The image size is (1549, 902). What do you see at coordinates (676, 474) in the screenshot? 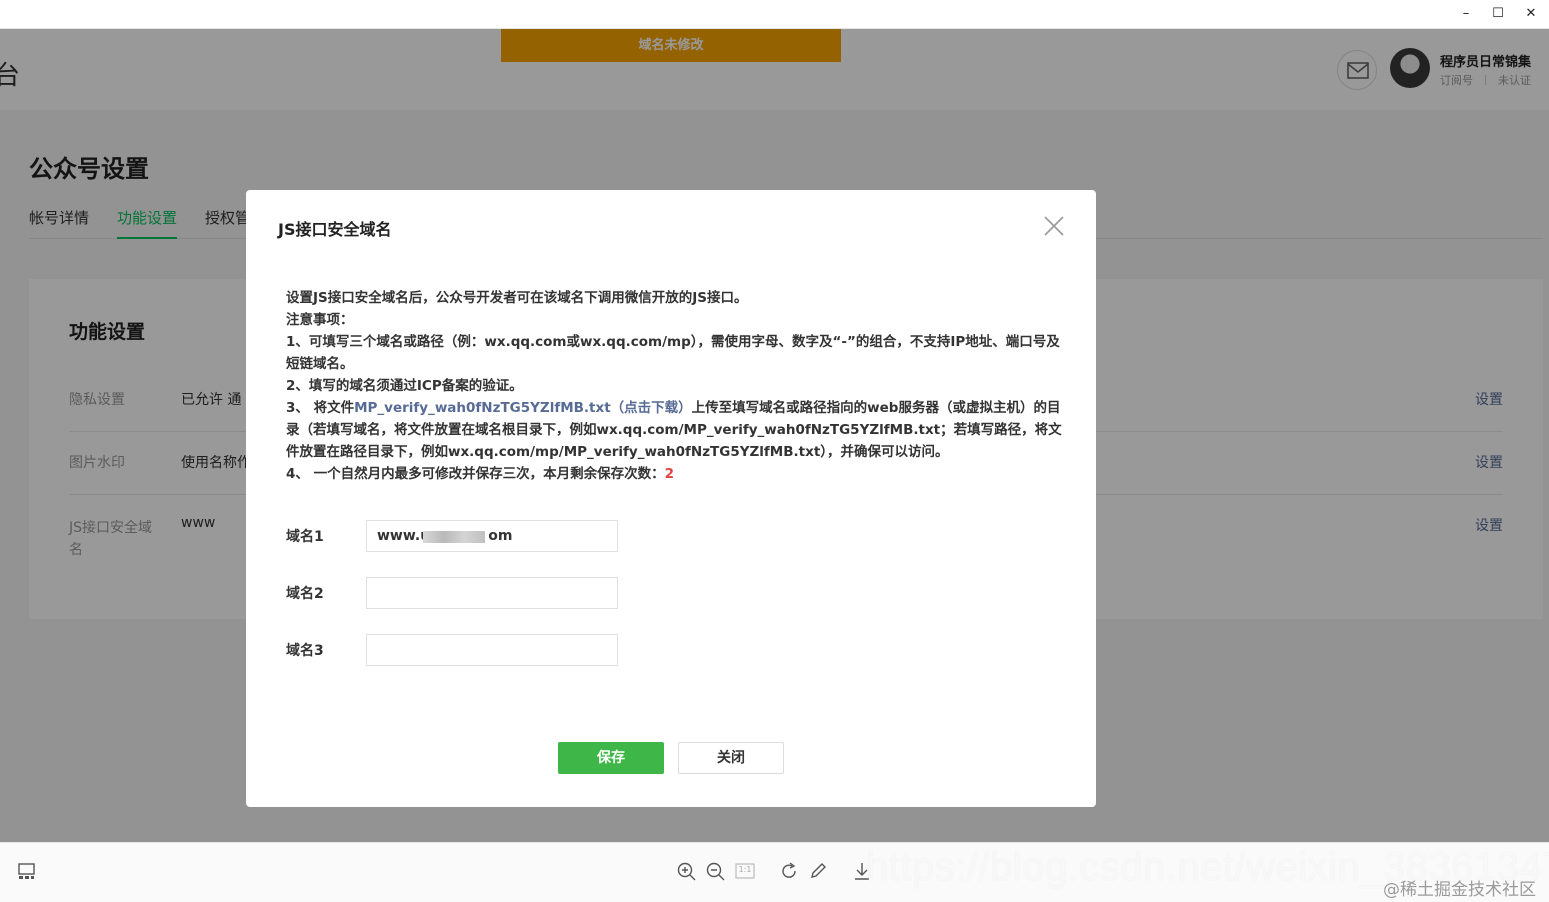
I see `note-4: 4、 一个自然月内最多可修改并保存三次，本月剩余保存次数：2` at bounding box center [676, 474].